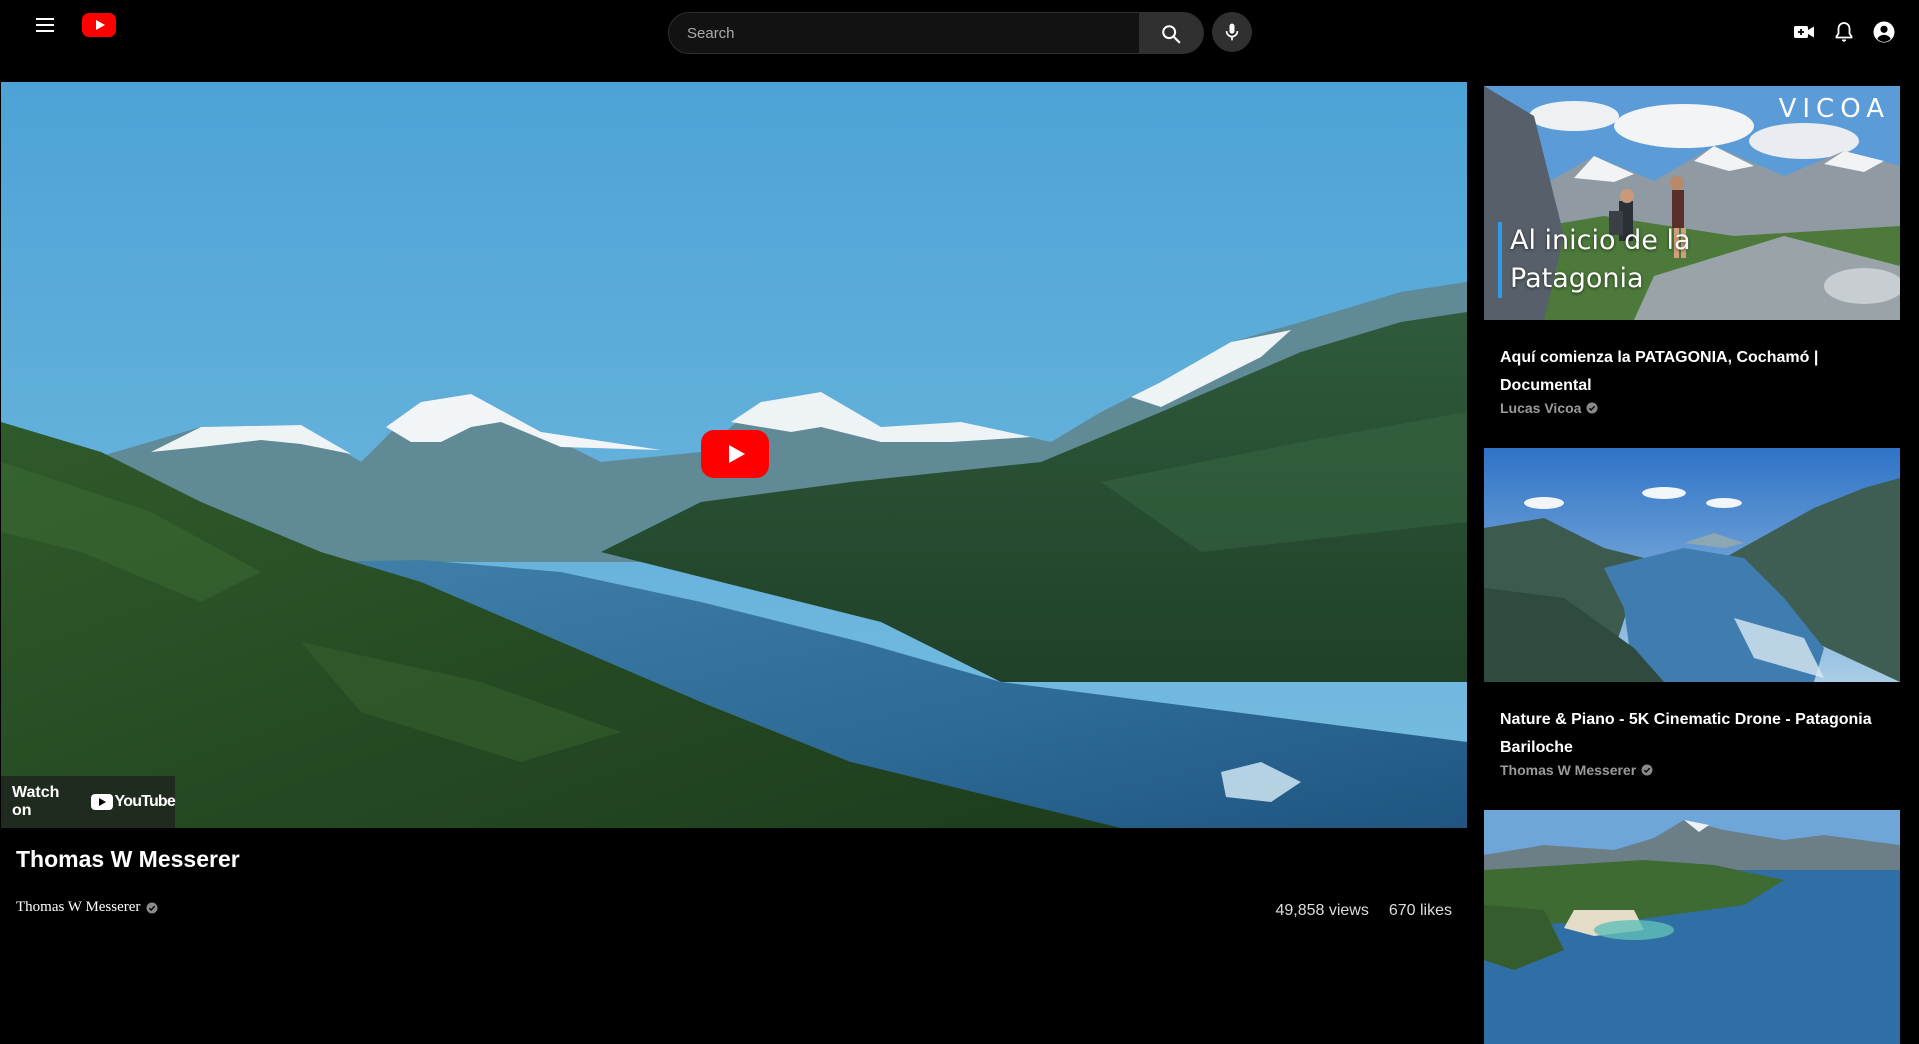  What do you see at coordinates (36, 801) in the screenshot?
I see `watch-on-label: Watch on` at bounding box center [36, 801].